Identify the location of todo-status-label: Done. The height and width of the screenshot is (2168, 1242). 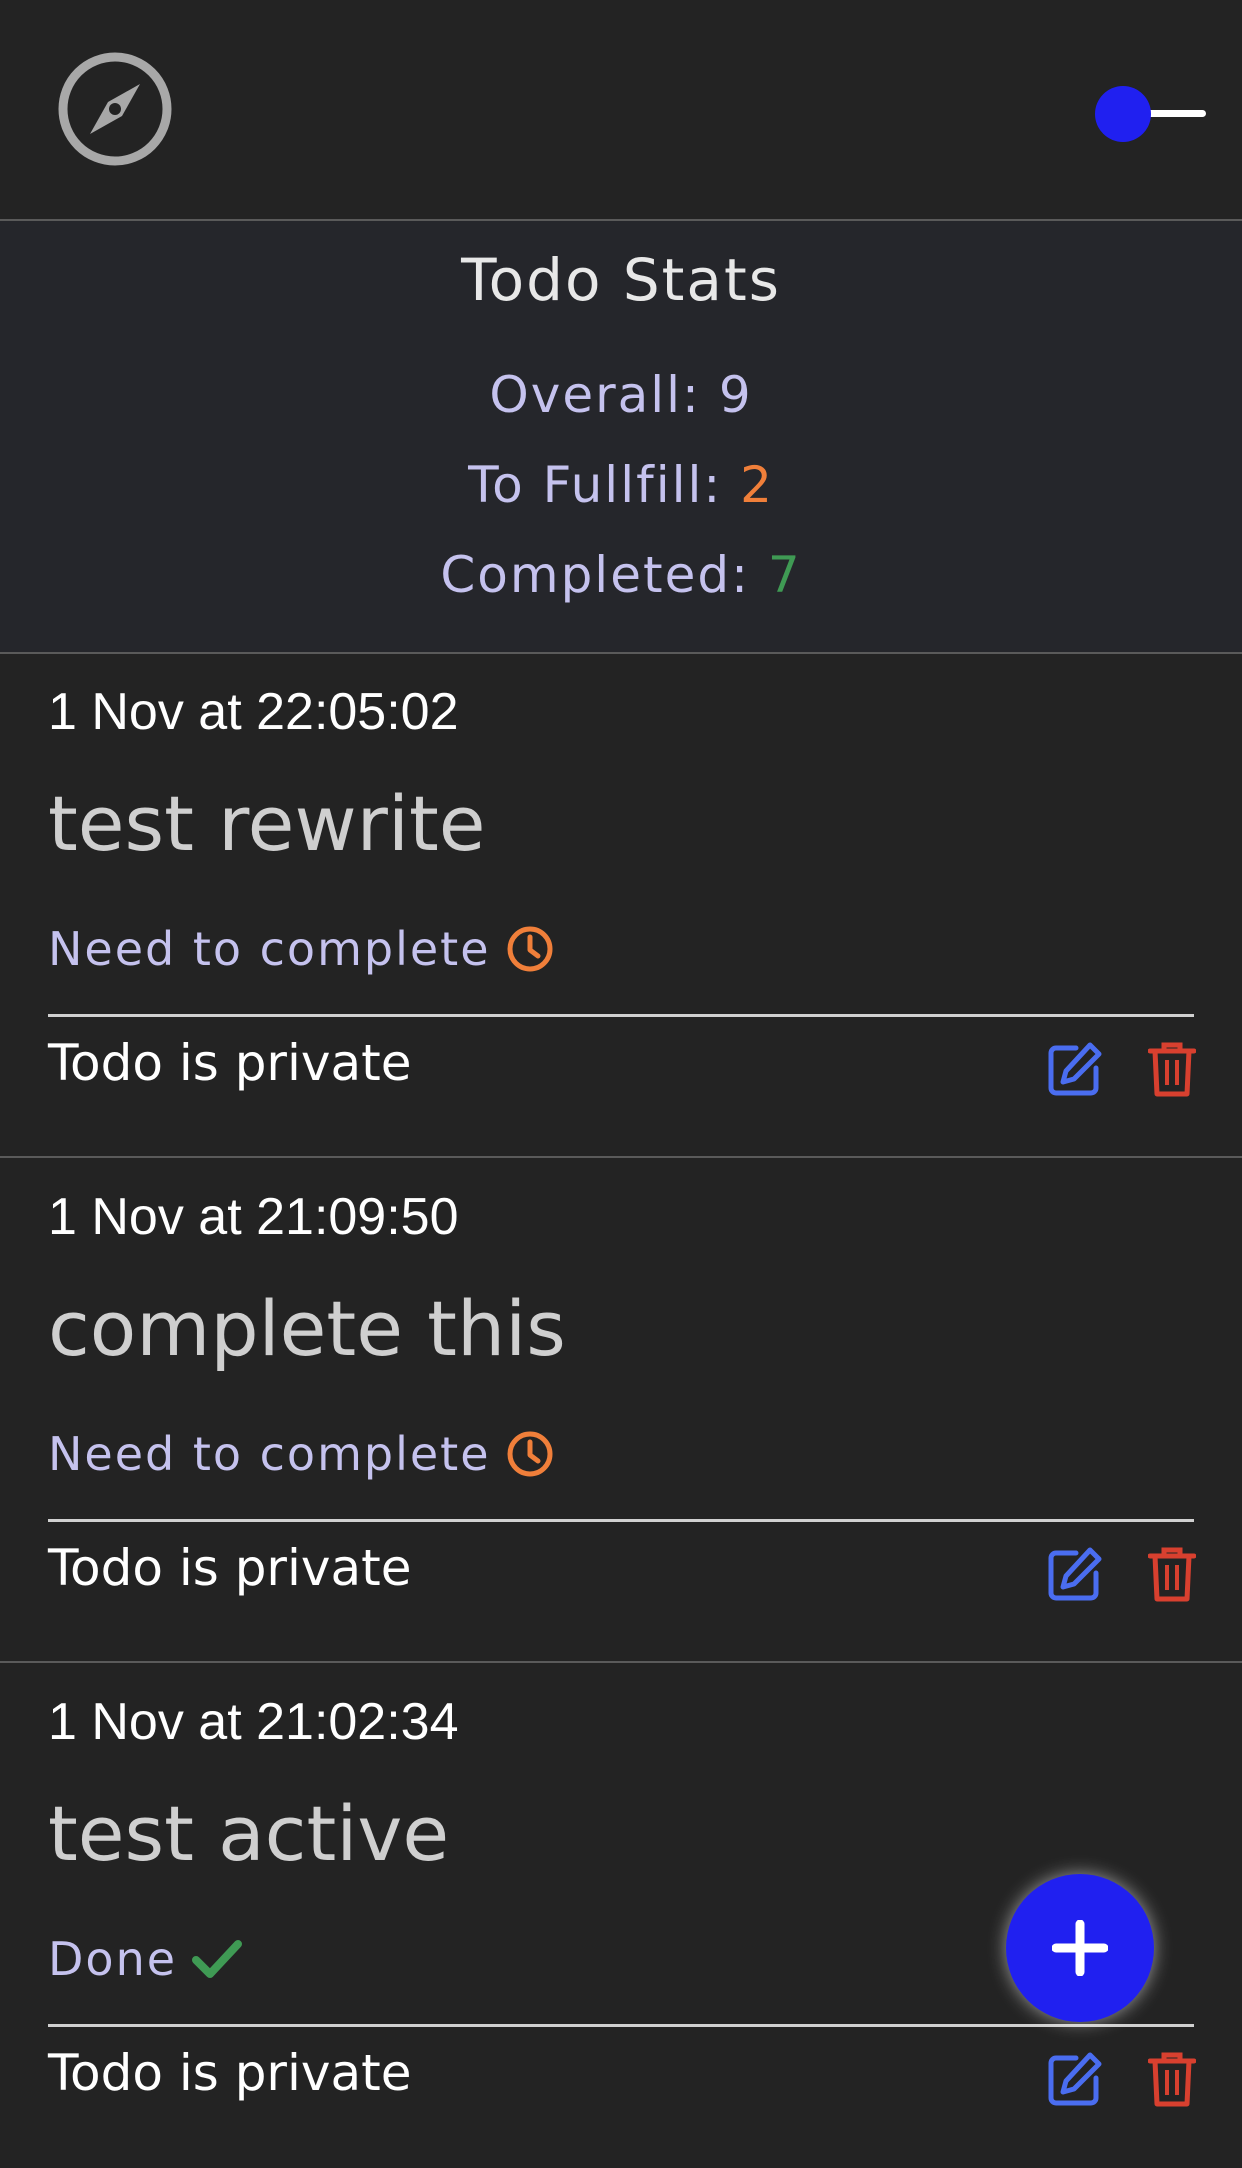
(113, 1959).